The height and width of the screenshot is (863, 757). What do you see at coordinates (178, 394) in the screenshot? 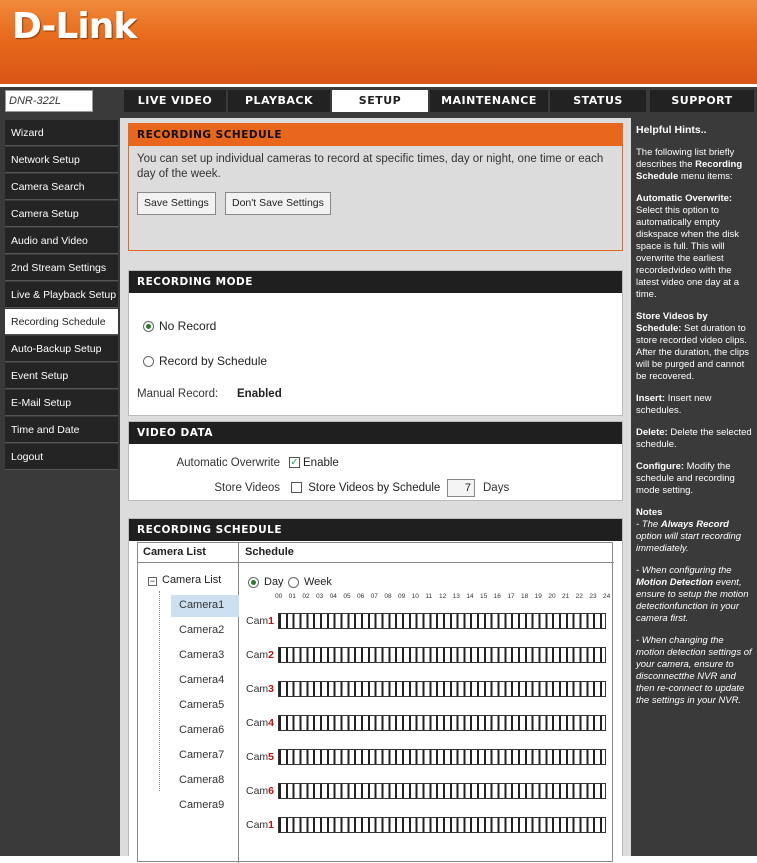
I see `manual-record-label: Manual Record:` at bounding box center [178, 394].